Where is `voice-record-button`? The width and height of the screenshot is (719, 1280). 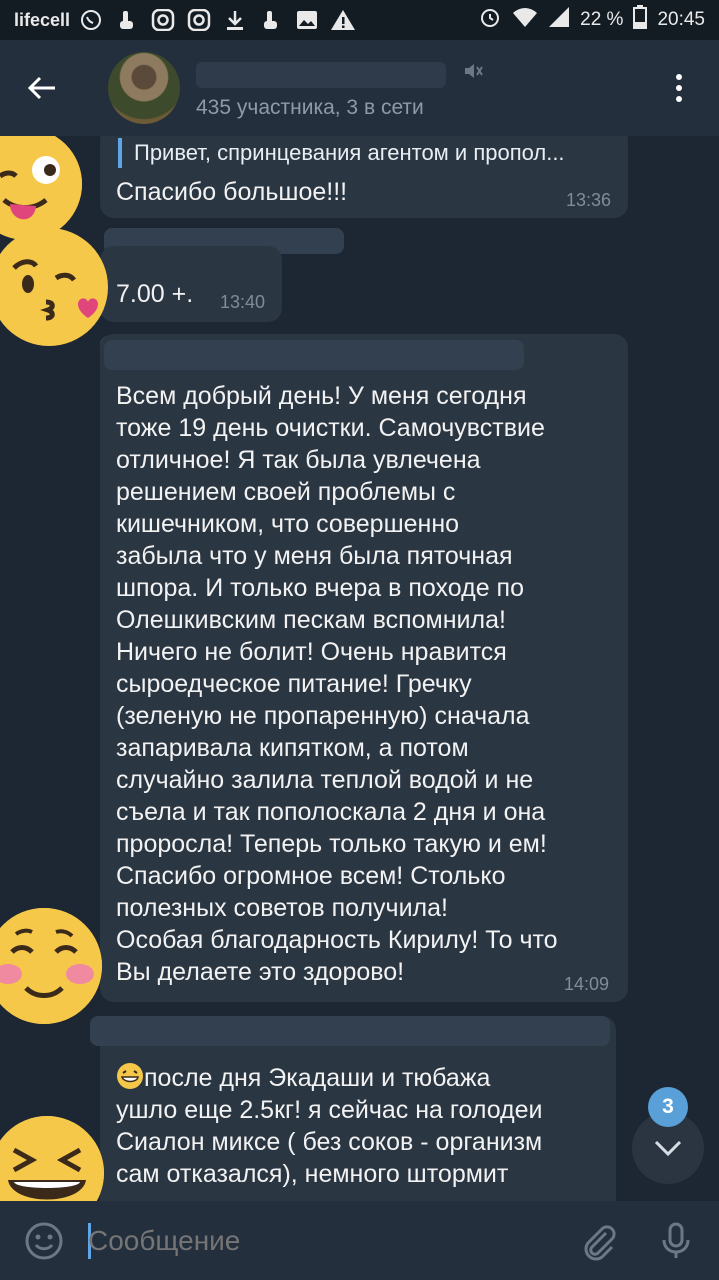
voice-record-button is located at coordinates (676, 1241).